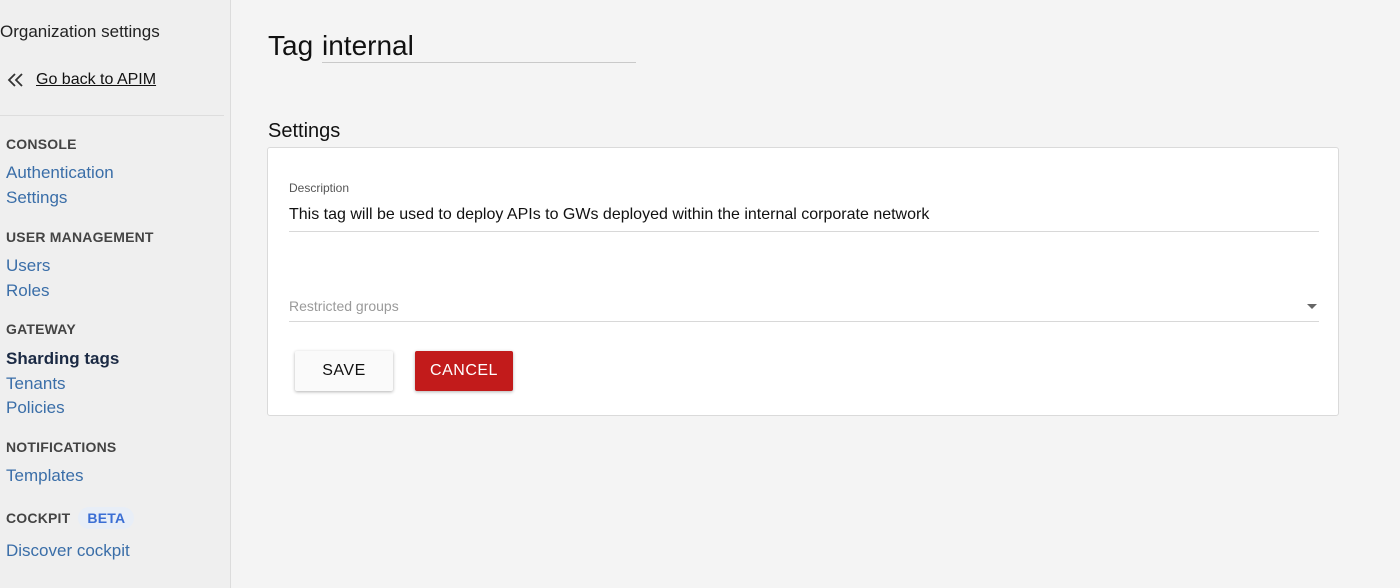 The width and height of the screenshot is (1400, 588). What do you see at coordinates (28, 266) in the screenshot?
I see `sidebar-item-users: Users` at bounding box center [28, 266].